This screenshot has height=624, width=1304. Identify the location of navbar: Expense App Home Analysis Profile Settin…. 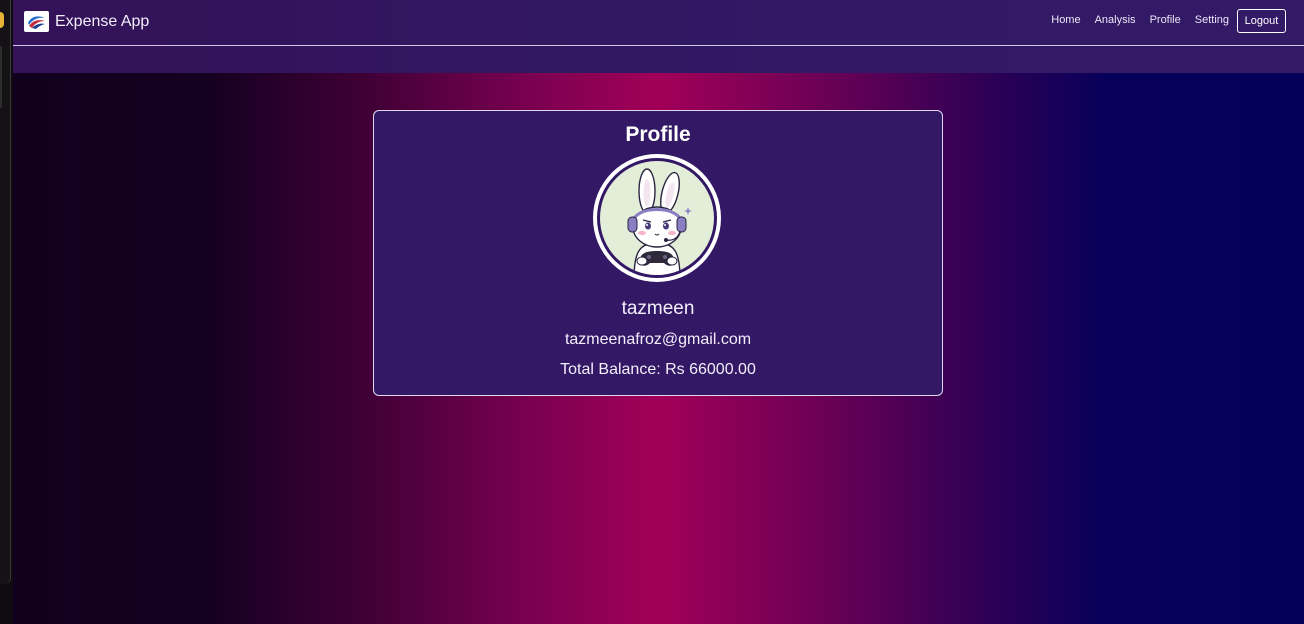
(658, 36).